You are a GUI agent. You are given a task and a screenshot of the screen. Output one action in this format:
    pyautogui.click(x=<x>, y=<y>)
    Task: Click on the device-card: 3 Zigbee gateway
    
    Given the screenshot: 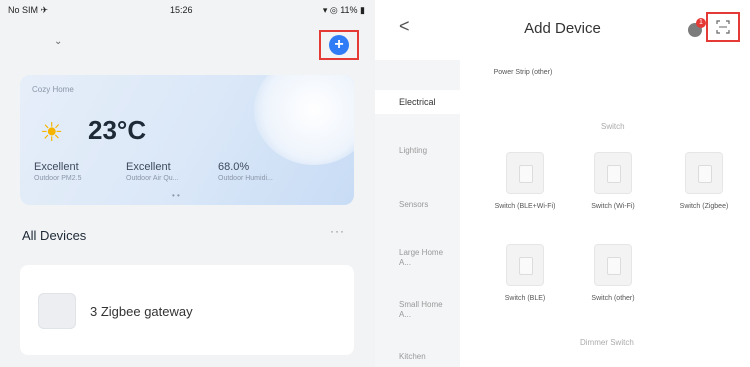 What is the action you would take?
    pyautogui.click(x=187, y=310)
    